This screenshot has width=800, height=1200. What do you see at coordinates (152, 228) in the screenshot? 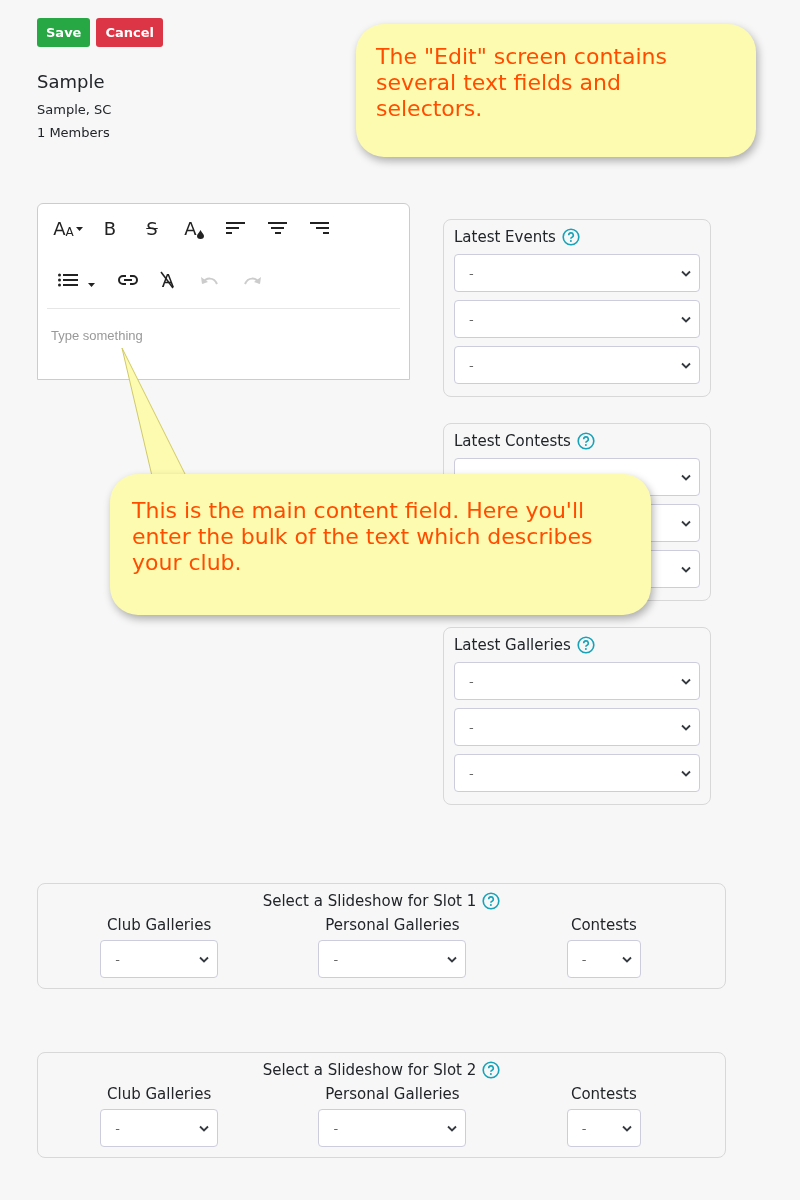
I see `strikethrough-button: S` at bounding box center [152, 228].